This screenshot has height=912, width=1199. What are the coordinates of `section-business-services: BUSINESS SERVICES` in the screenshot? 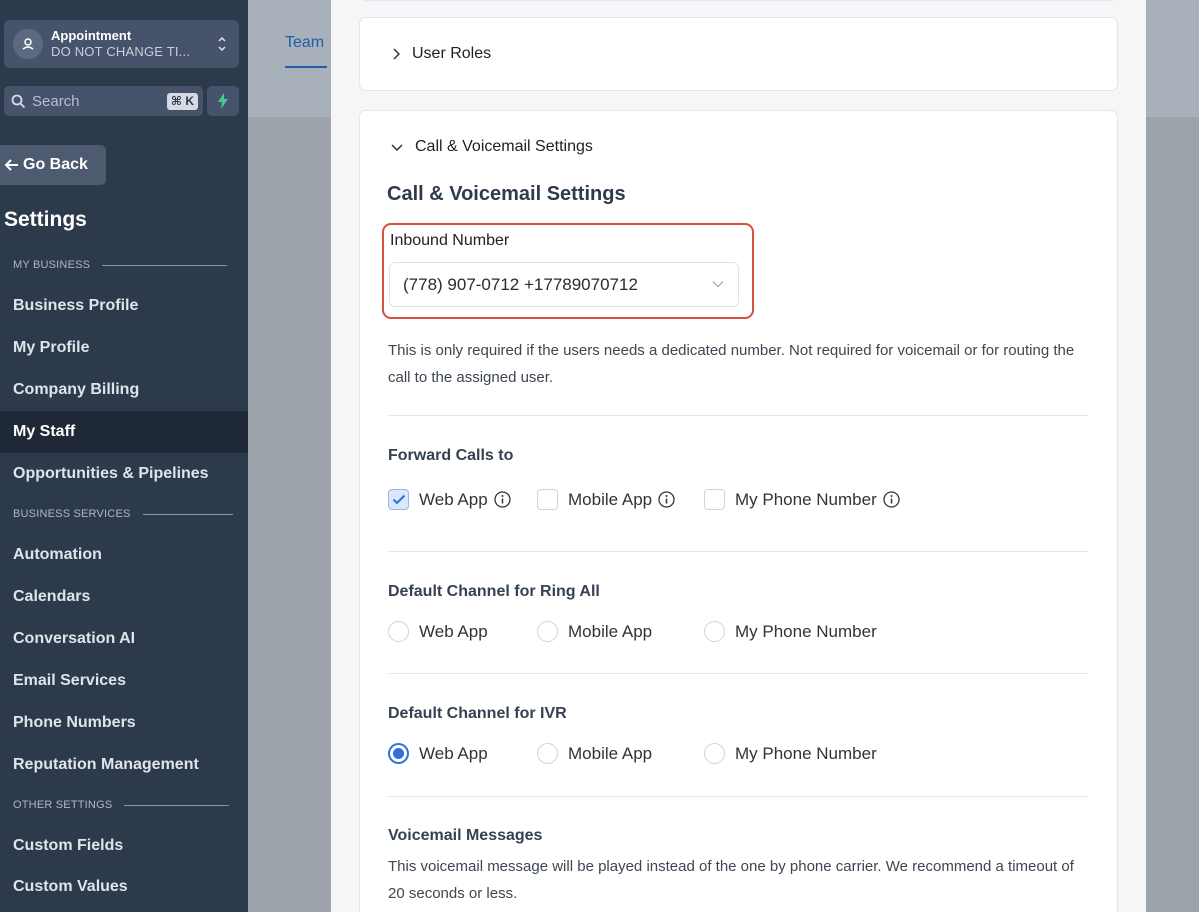 It's located at (123, 514).